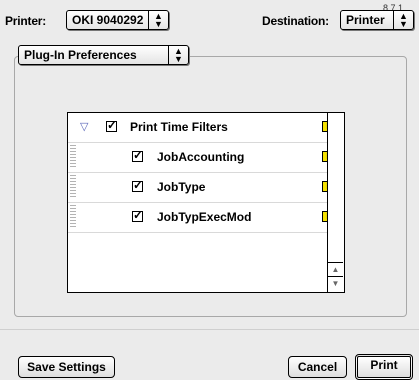 This screenshot has height=380, width=419. Describe the element at coordinates (80, 55) in the screenshot. I see `panel-value: Plug-In Preferences` at that location.